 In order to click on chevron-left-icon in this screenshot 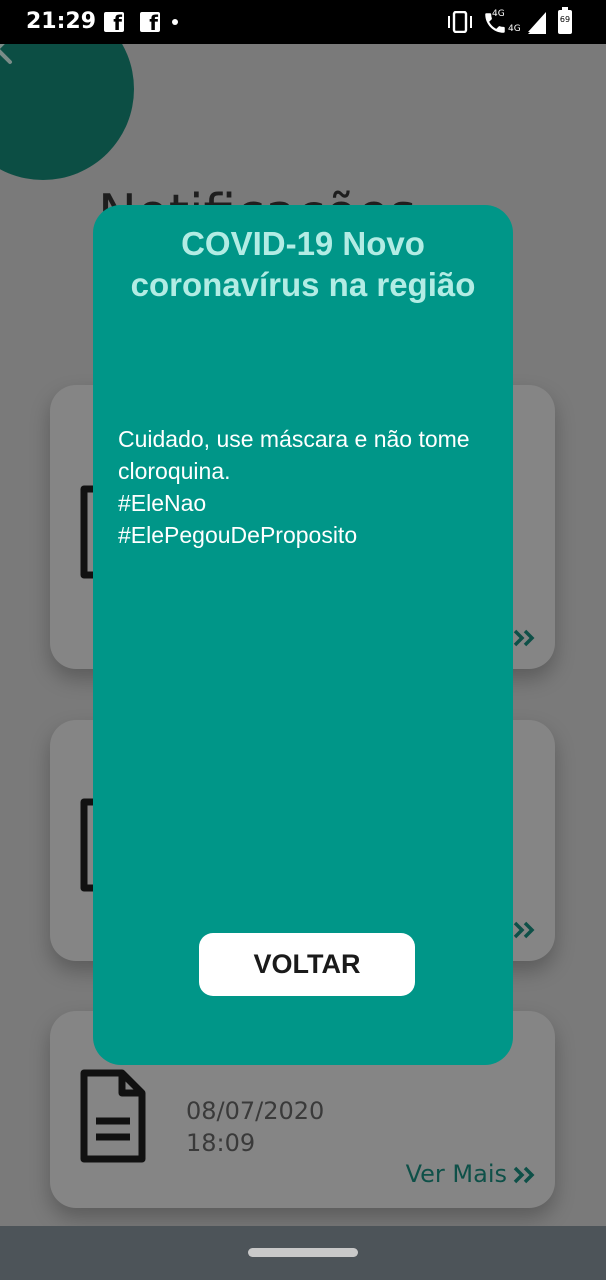, I will do `click(6, 54)`.